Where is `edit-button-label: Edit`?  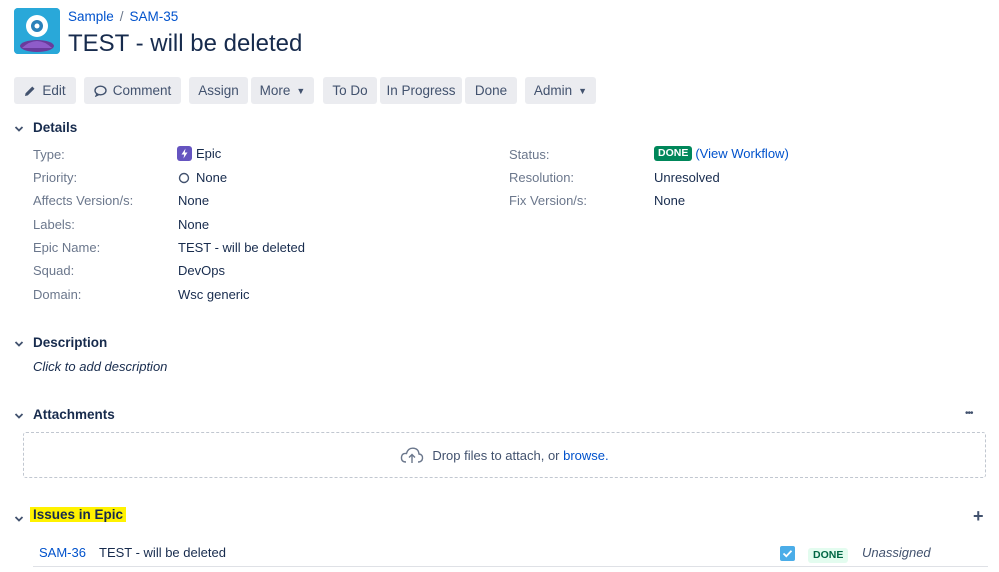 edit-button-label: Edit is located at coordinates (54, 90).